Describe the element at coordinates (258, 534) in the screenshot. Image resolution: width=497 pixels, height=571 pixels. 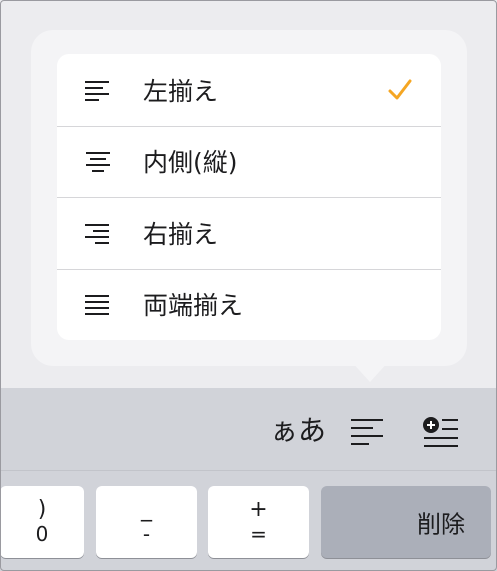
I see `key-bottom-label: =` at that location.